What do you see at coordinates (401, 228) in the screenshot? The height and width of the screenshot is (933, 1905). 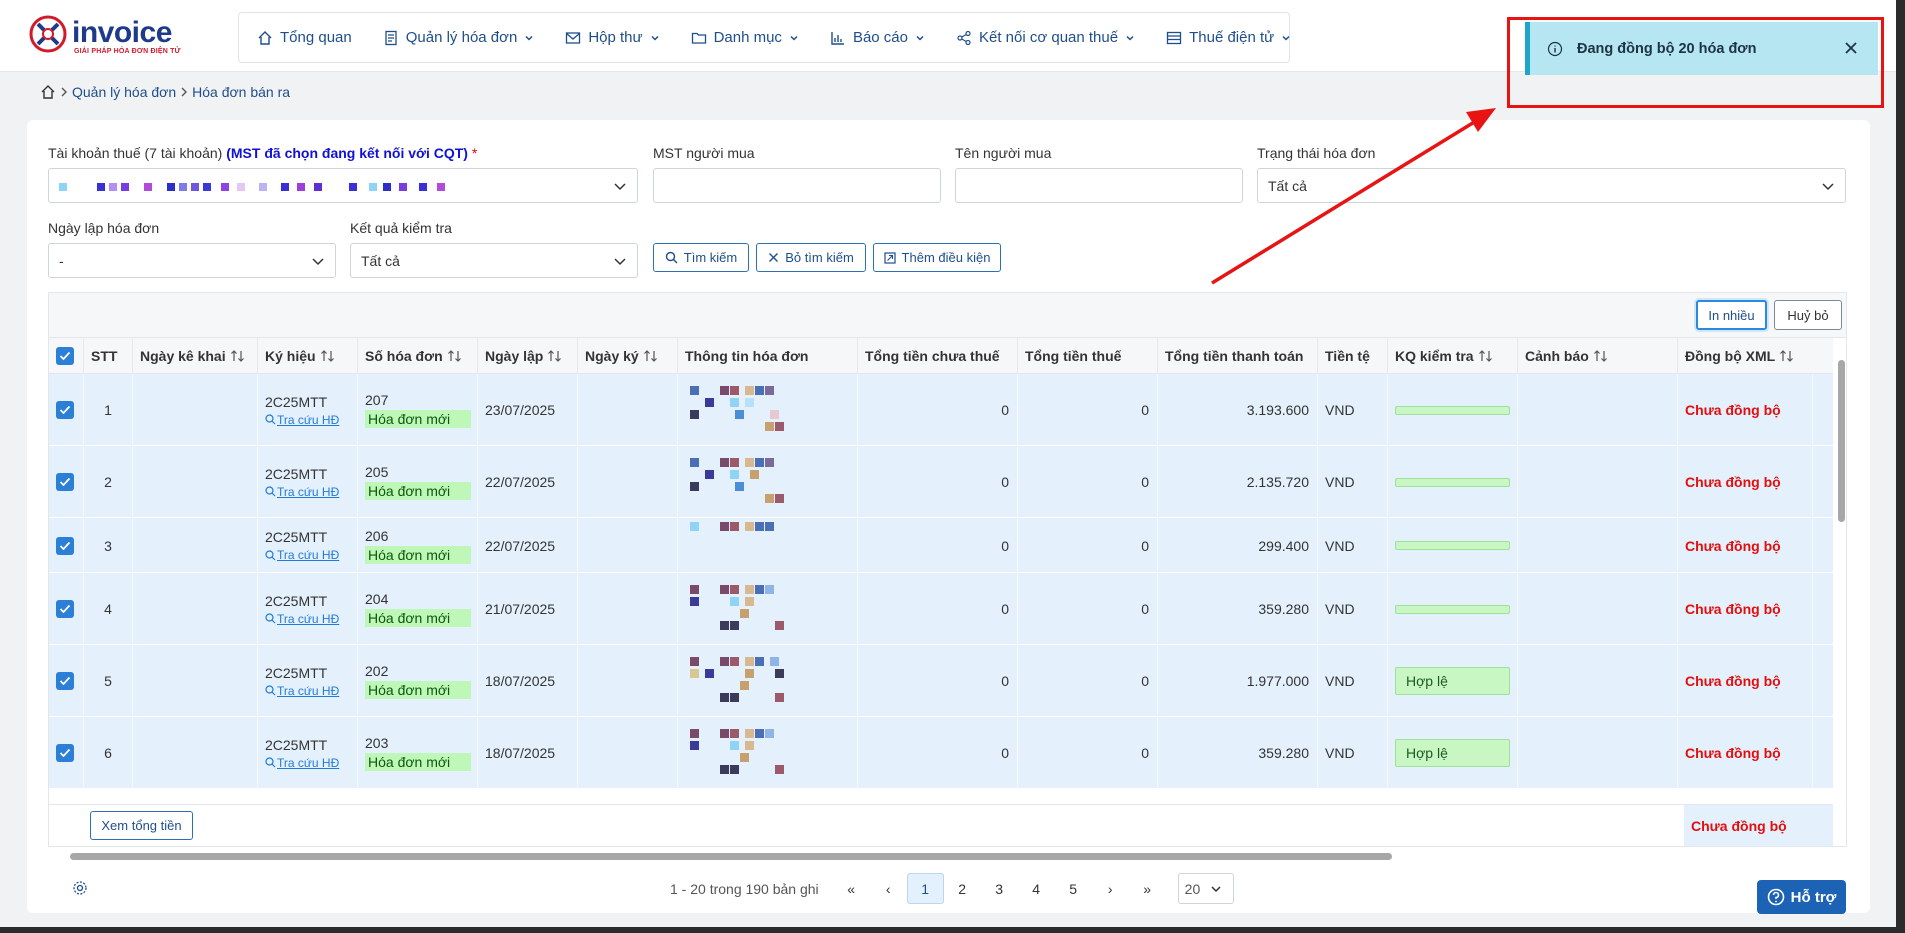 I see `check-label: Kết quả kiểm tra` at bounding box center [401, 228].